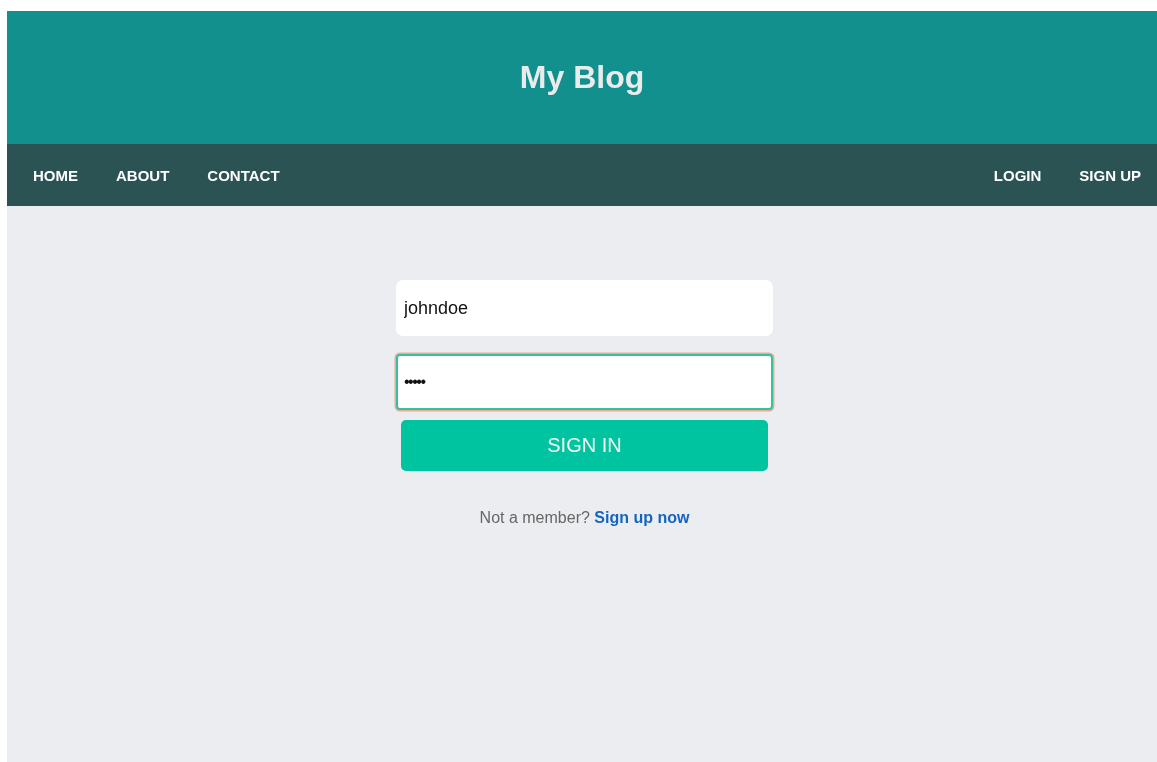  I want to click on nav-link: CONTACT, so click(243, 175).